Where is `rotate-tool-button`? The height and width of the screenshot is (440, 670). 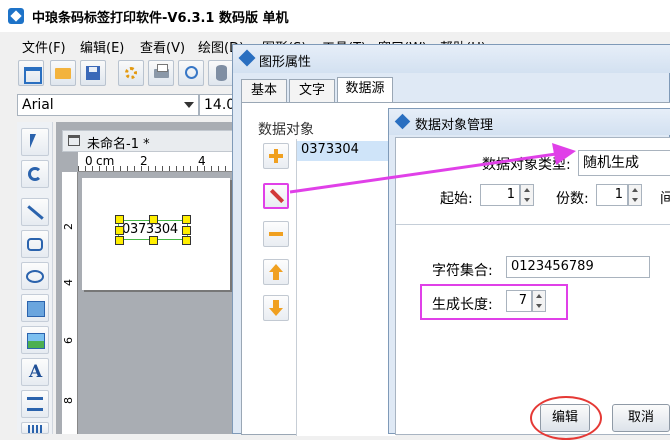 rotate-tool-button is located at coordinates (35, 174).